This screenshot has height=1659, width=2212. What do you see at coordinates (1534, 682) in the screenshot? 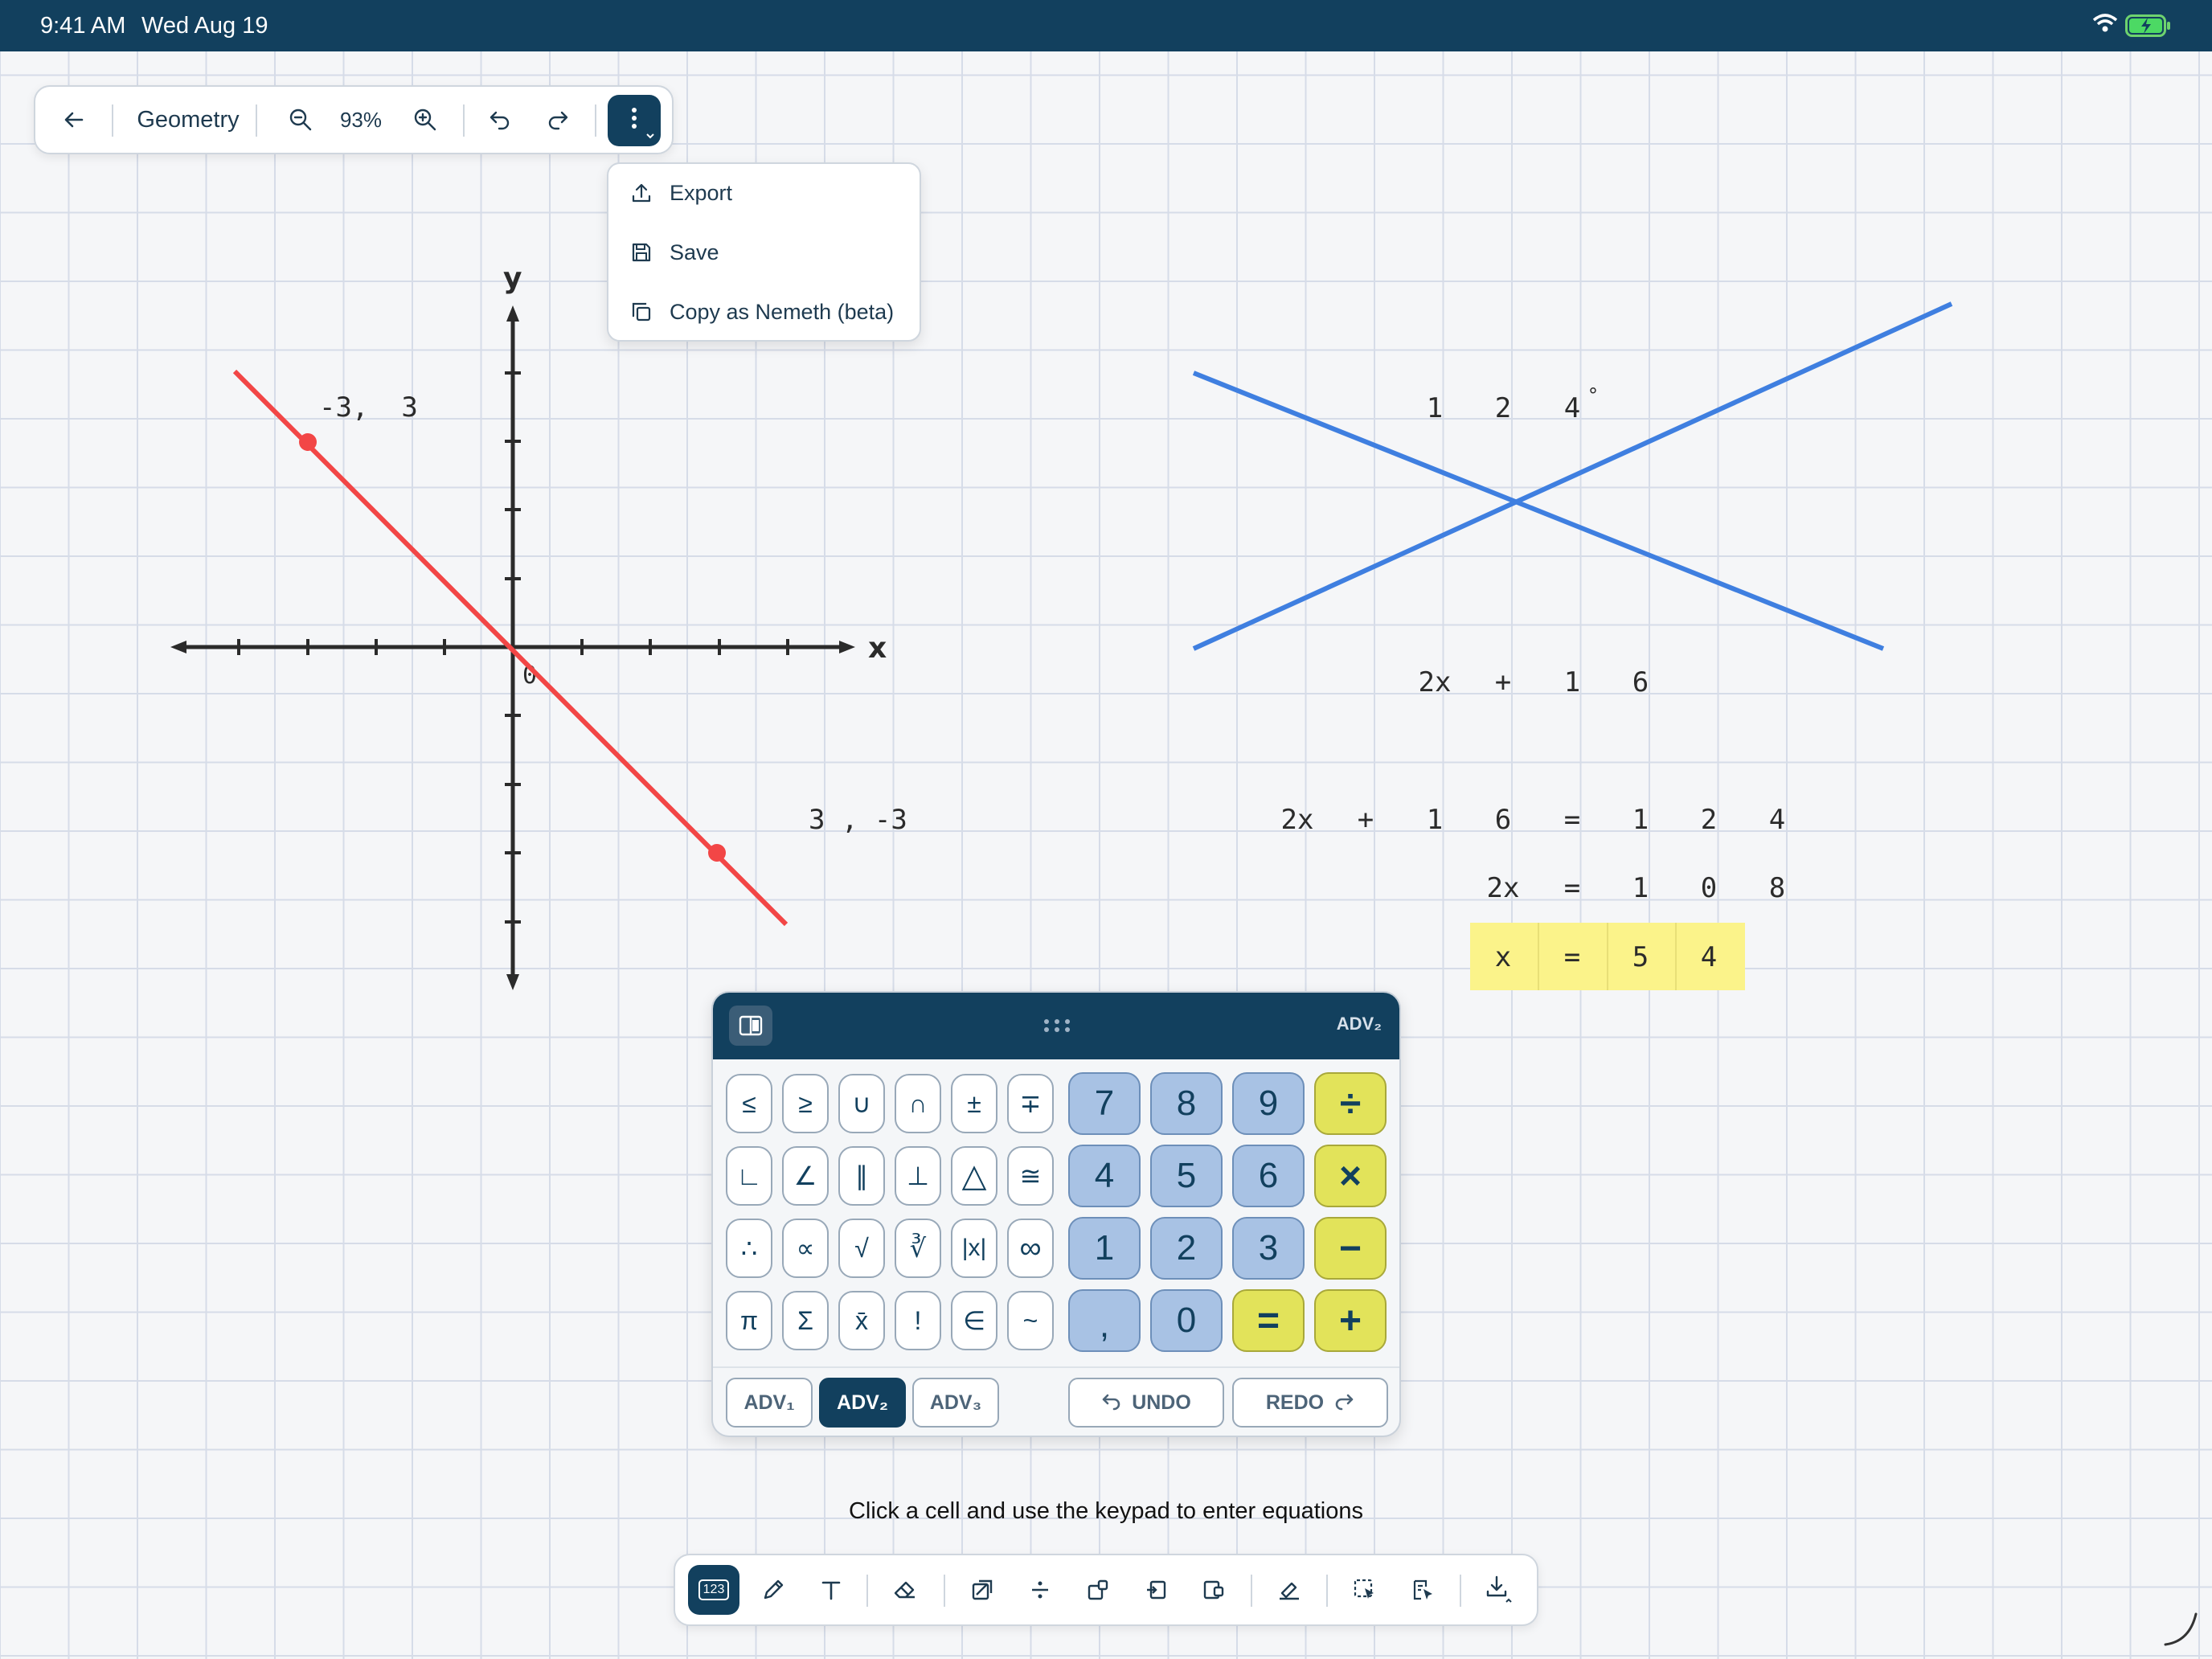
I see `expression-row: 2x + 1 6` at bounding box center [1534, 682].